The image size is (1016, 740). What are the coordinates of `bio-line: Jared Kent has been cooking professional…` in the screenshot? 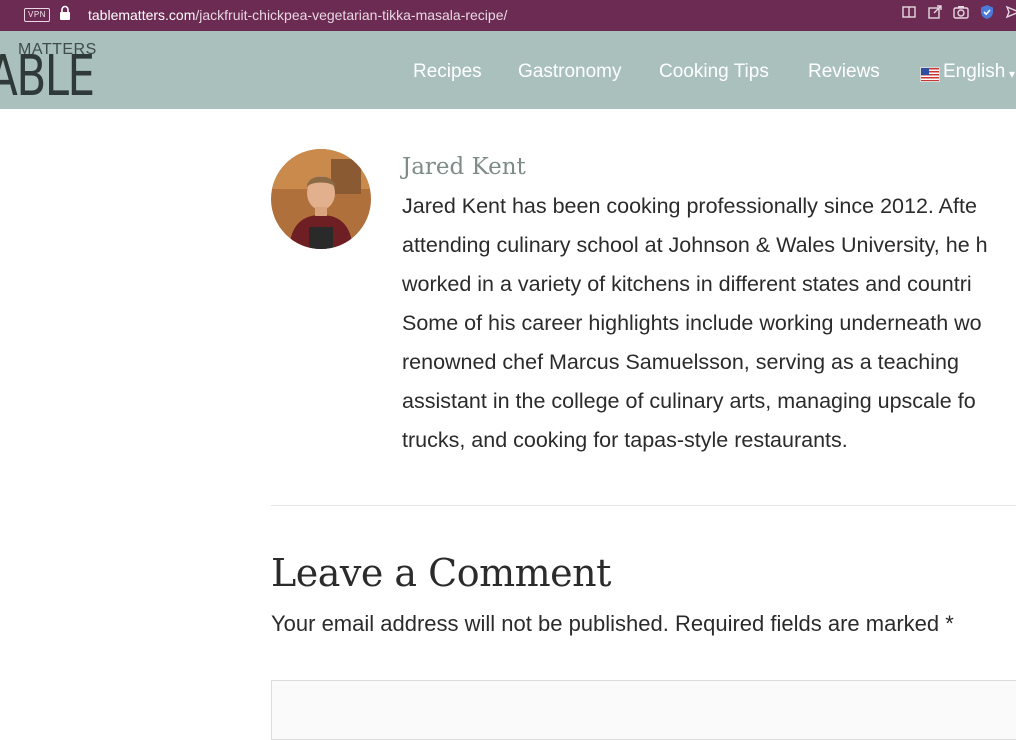 It's located at (689, 206).